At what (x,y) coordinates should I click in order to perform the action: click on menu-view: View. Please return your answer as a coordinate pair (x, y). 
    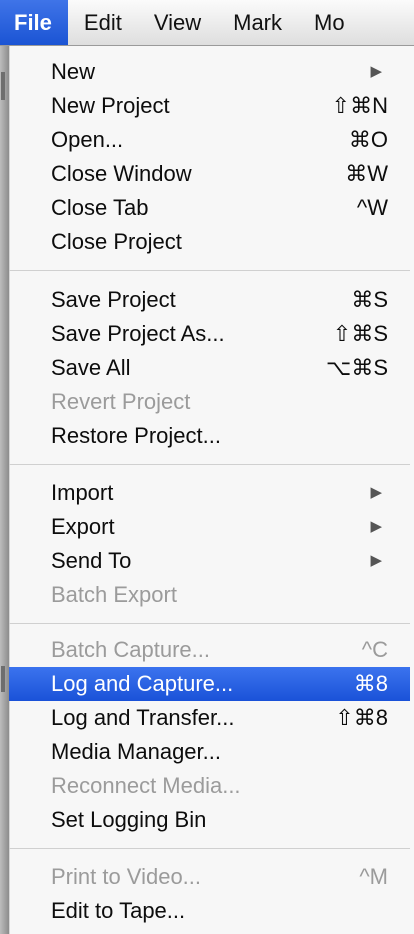
    Looking at the image, I should click on (177, 22).